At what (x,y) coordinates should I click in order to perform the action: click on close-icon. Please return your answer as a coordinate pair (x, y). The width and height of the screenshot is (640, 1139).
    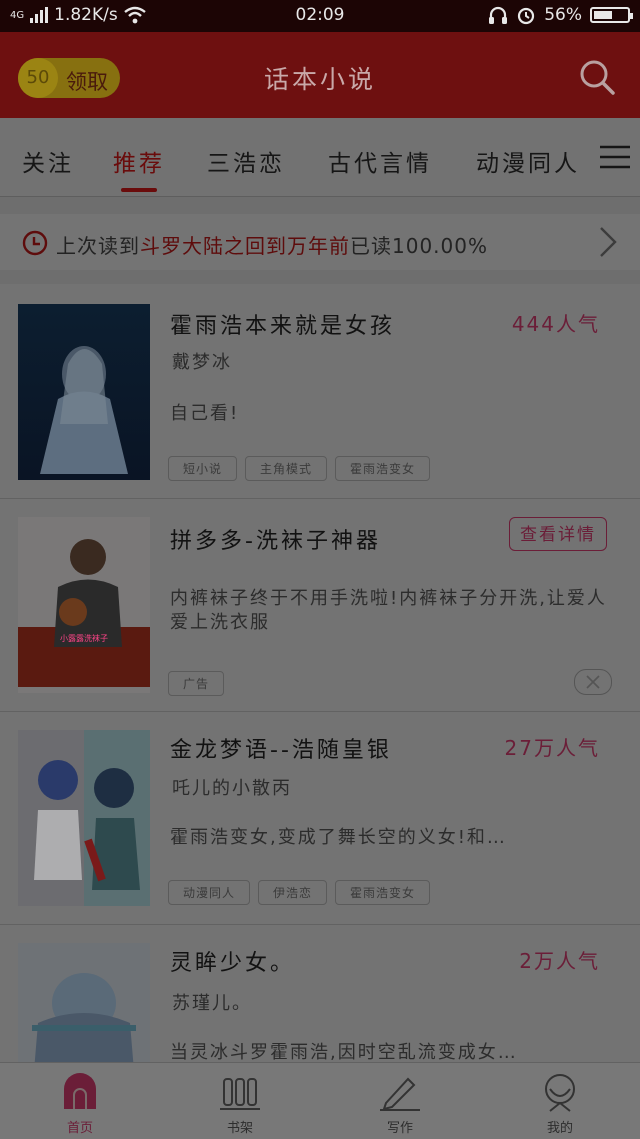
    Looking at the image, I should click on (593, 682).